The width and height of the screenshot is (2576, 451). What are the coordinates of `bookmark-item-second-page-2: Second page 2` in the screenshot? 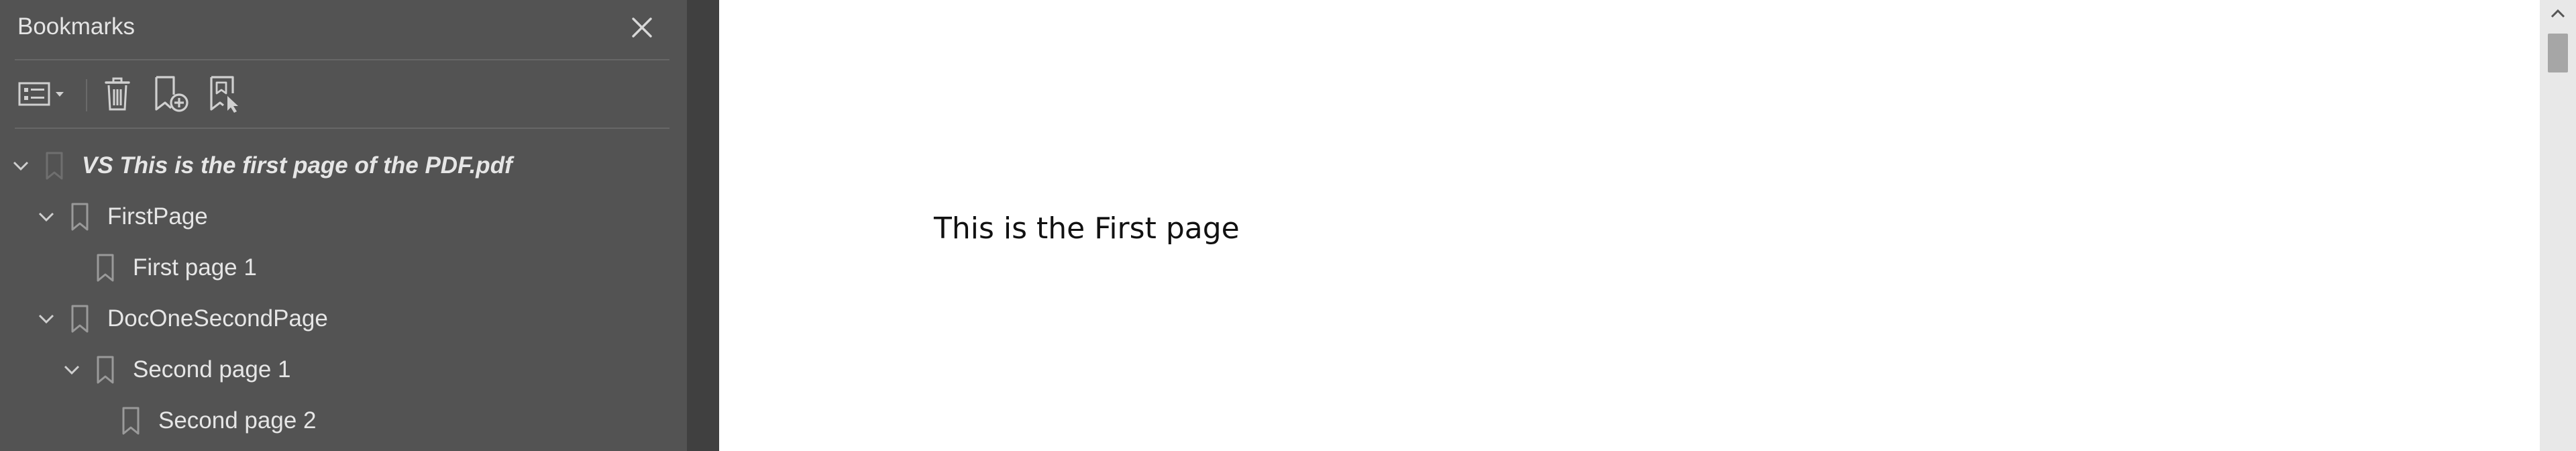 It's located at (343, 421).